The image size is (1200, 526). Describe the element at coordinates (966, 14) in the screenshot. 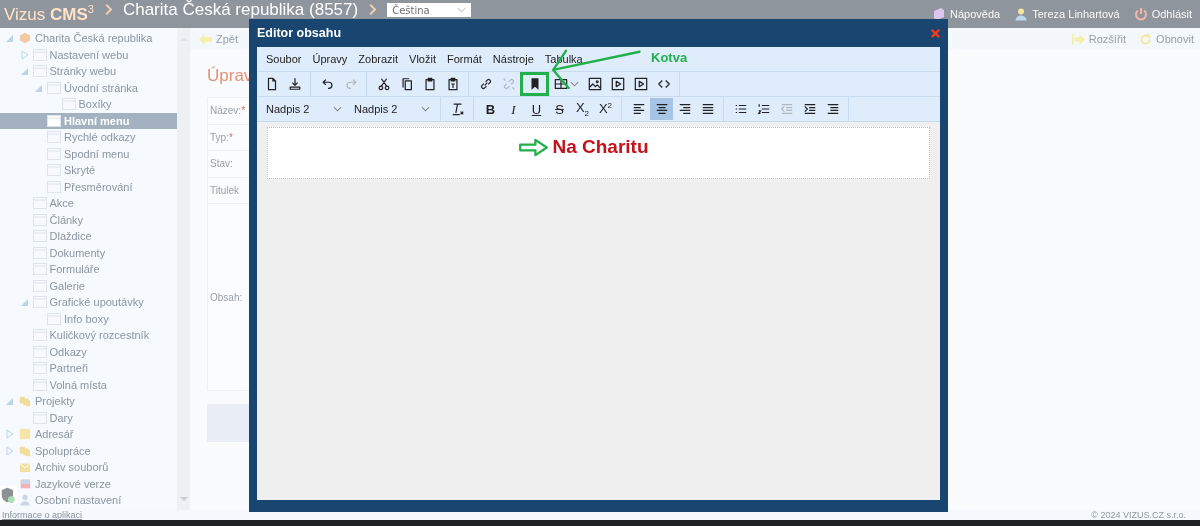

I see `header-link: Nápověda` at that location.